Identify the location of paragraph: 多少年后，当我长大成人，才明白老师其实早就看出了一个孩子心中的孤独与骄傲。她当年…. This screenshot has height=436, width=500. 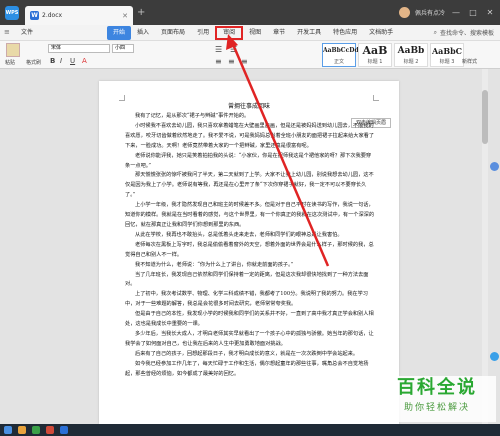
(249, 338).